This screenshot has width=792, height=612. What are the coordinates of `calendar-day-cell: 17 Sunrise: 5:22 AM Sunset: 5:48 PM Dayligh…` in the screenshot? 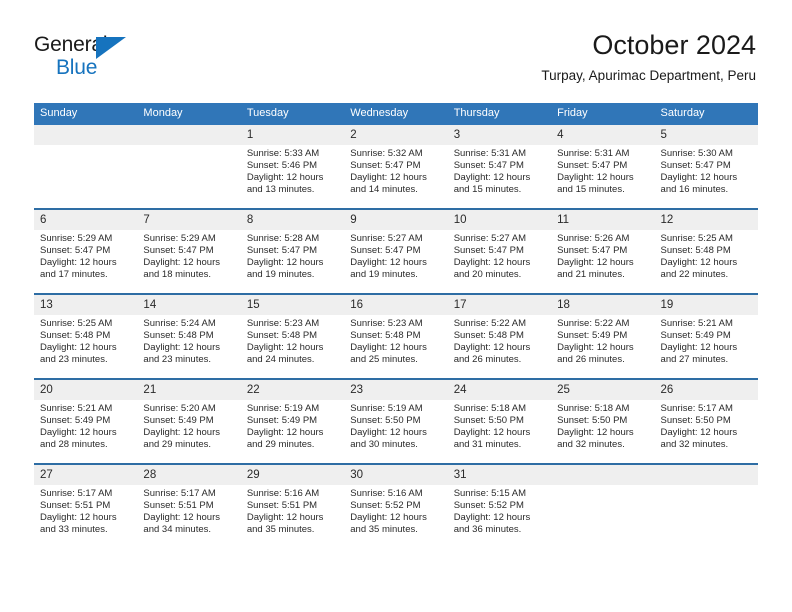 It's located at (499, 336).